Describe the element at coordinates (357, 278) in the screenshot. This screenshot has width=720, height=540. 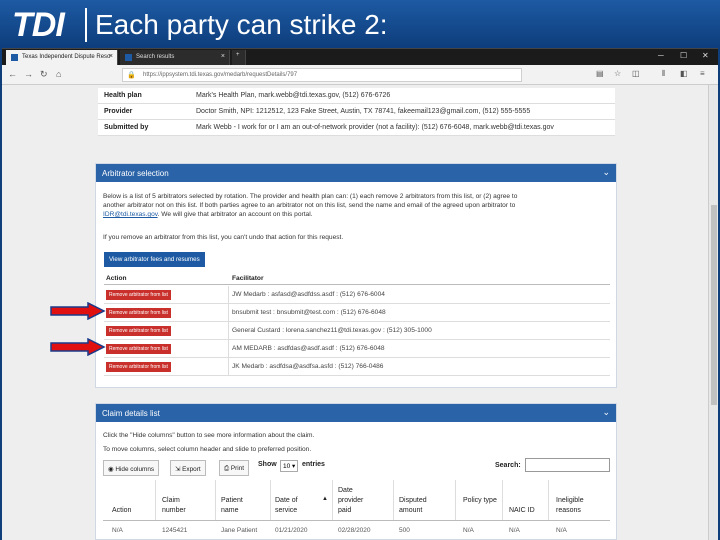
I see `arbitrator-table-header: Action Facilitator` at that location.